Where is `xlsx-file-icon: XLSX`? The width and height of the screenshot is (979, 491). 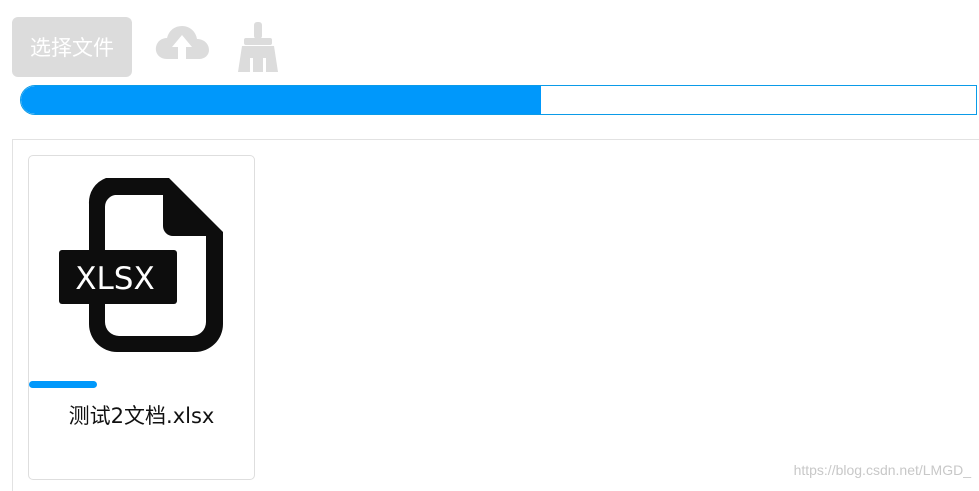 xlsx-file-icon: XLSX is located at coordinates (141, 265).